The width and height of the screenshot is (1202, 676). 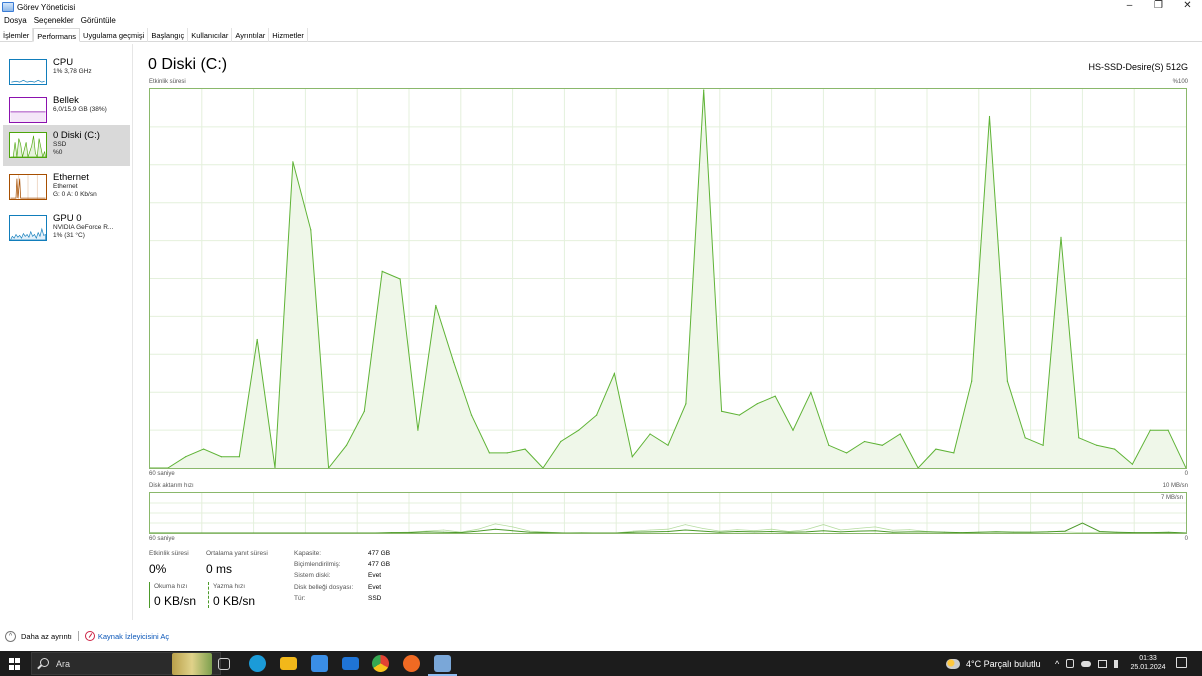 I want to click on menu-options: Seçenekler, so click(x=53, y=20).